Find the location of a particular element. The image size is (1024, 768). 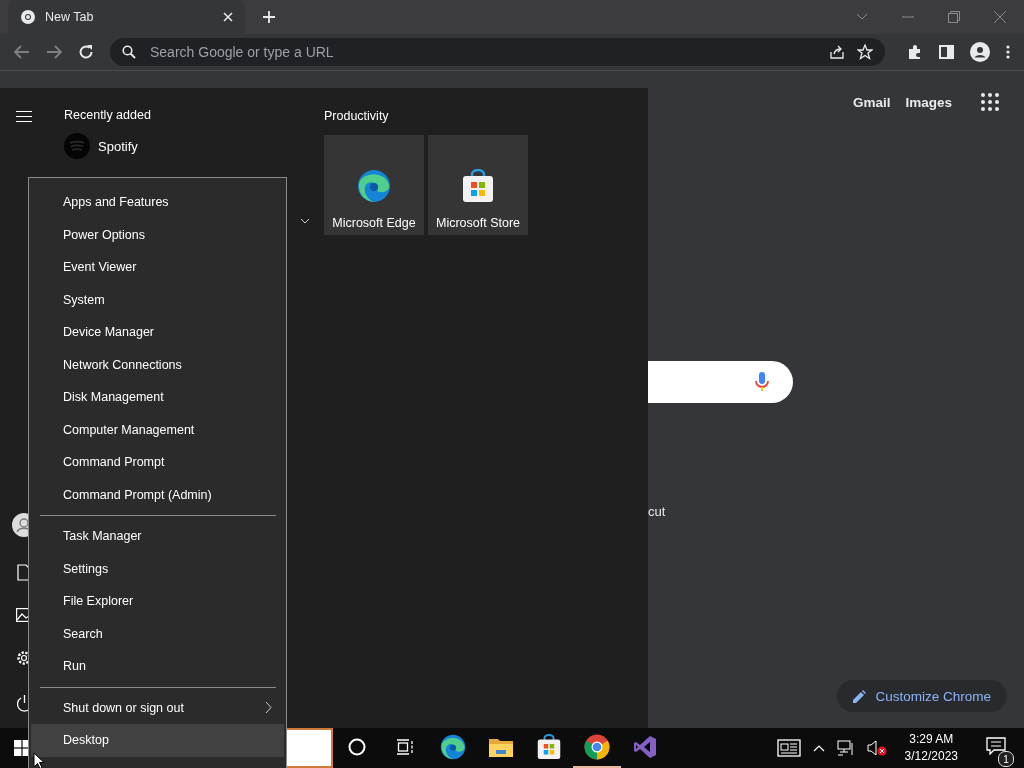

menu-item: Run is located at coordinates (157, 666).